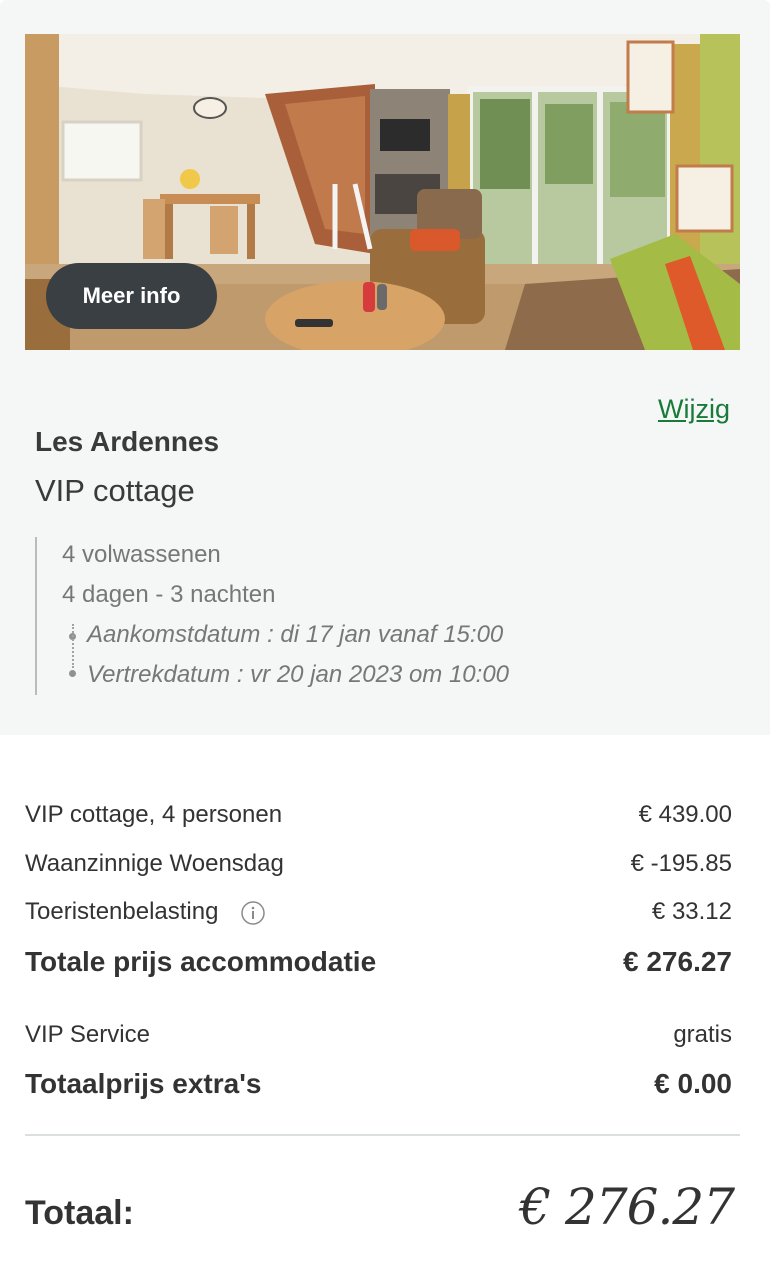 This screenshot has height=1286, width=770. What do you see at coordinates (122, 911) in the screenshot?
I see `price-line-label: Toeristenbelasting` at bounding box center [122, 911].